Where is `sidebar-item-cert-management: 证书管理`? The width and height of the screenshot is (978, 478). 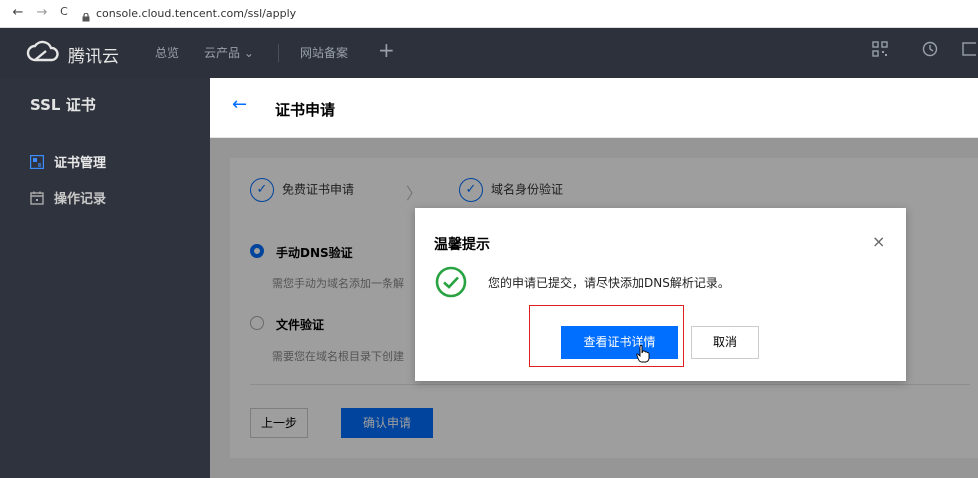 sidebar-item-cert-management: 证书管理 is located at coordinates (68, 161).